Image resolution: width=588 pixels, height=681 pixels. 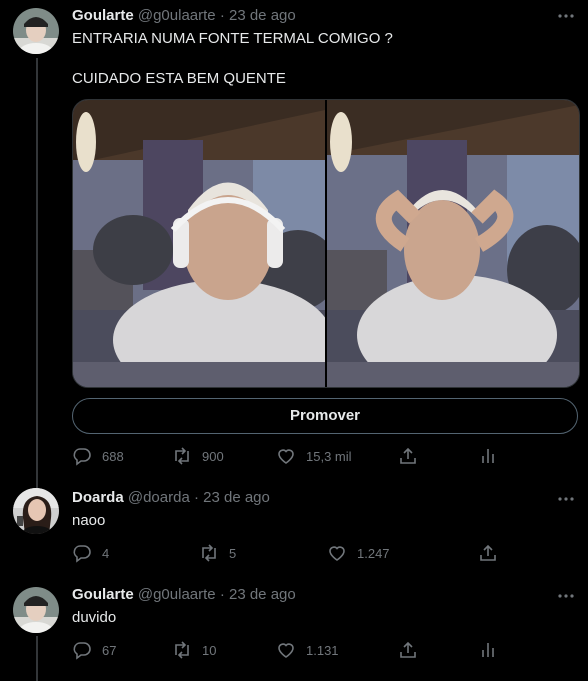 I want to click on promote-button: Promover, so click(x=325, y=416).